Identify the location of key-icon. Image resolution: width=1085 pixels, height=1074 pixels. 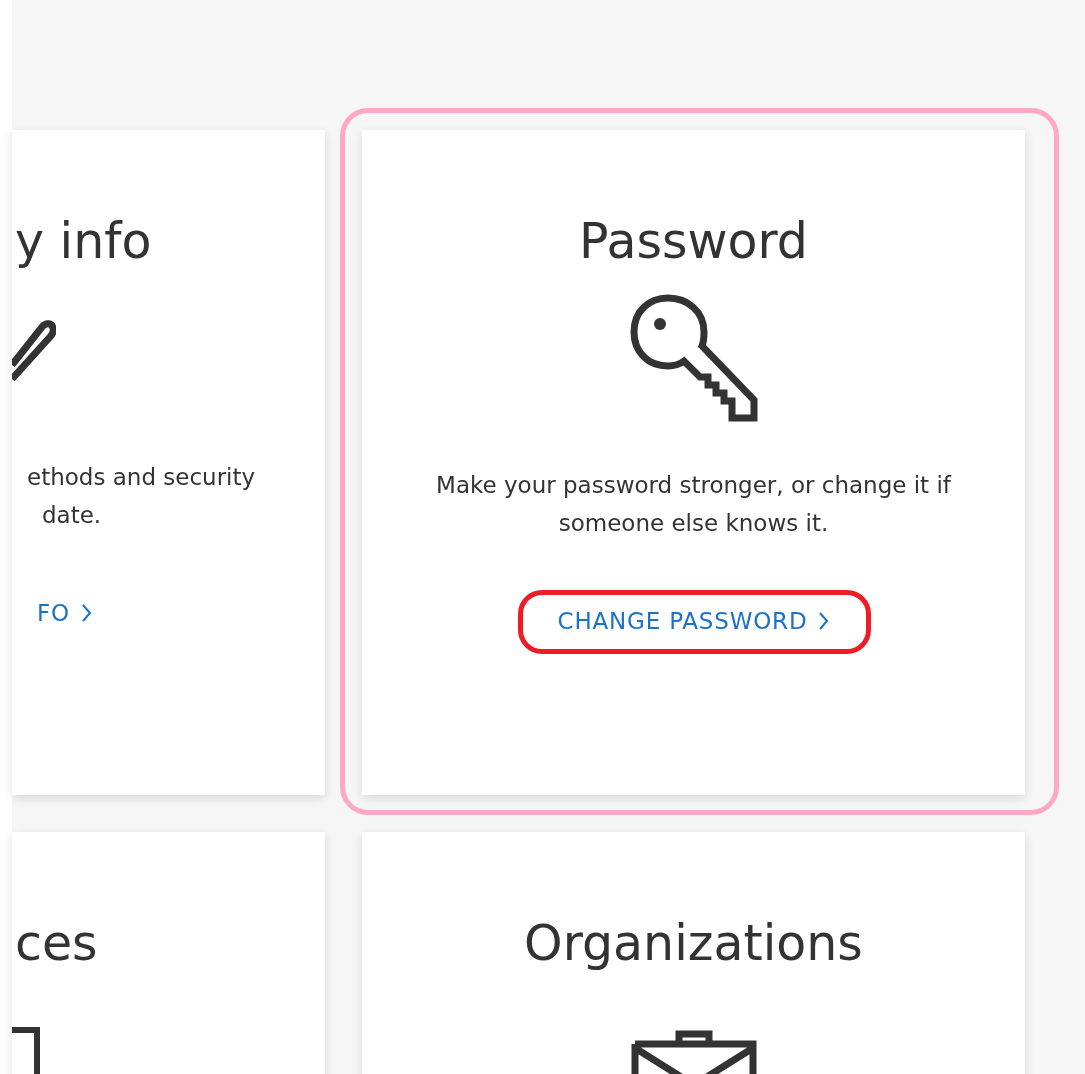
(693, 358).